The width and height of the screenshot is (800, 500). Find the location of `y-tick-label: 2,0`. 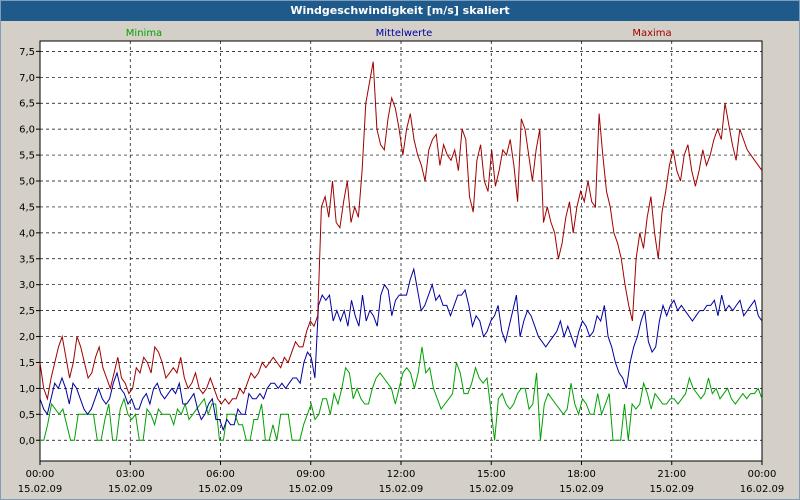

y-tick-label: 2,0 is located at coordinates (27, 337).